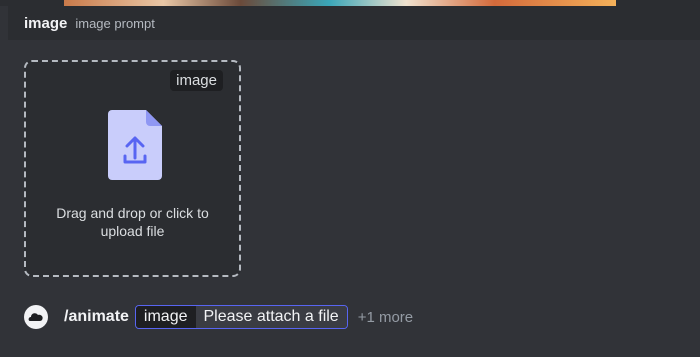 The width and height of the screenshot is (700, 357). I want to click on file-upload-icon, so click(135, 147).